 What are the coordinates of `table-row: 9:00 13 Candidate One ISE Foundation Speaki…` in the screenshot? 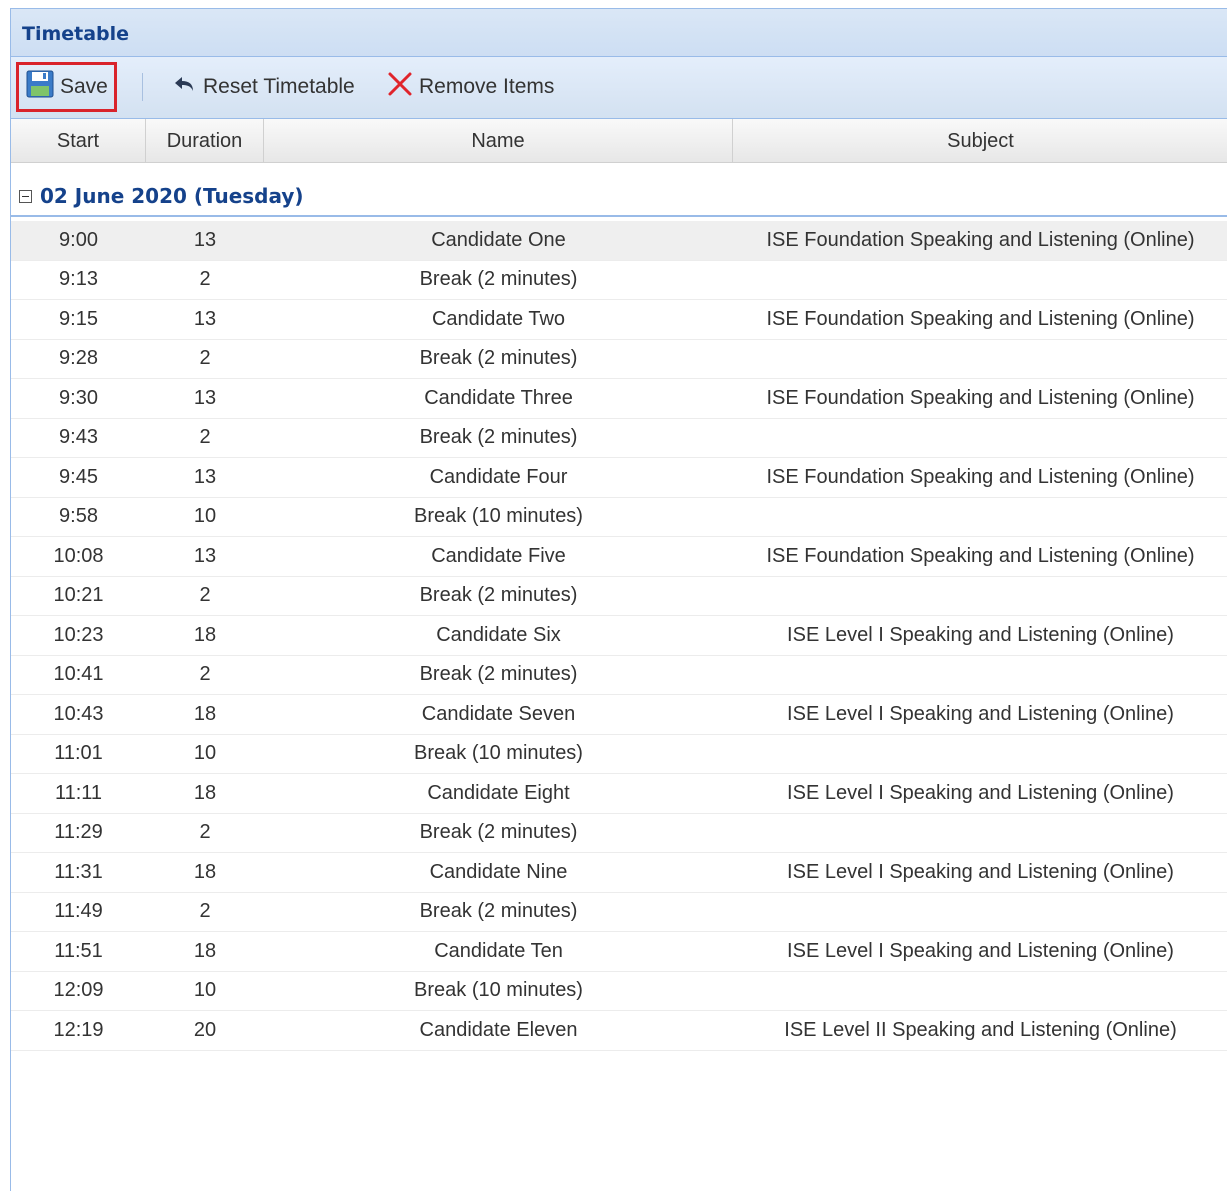 It's located at (619, 241).